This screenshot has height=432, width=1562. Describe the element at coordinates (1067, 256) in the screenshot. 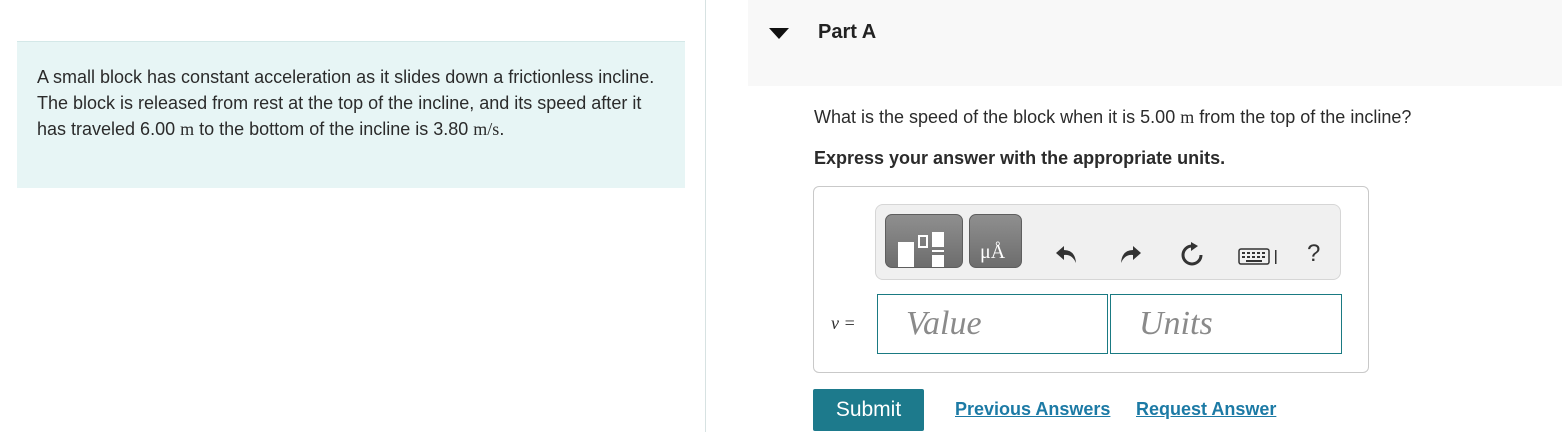

I see `undo-icon` at that location.